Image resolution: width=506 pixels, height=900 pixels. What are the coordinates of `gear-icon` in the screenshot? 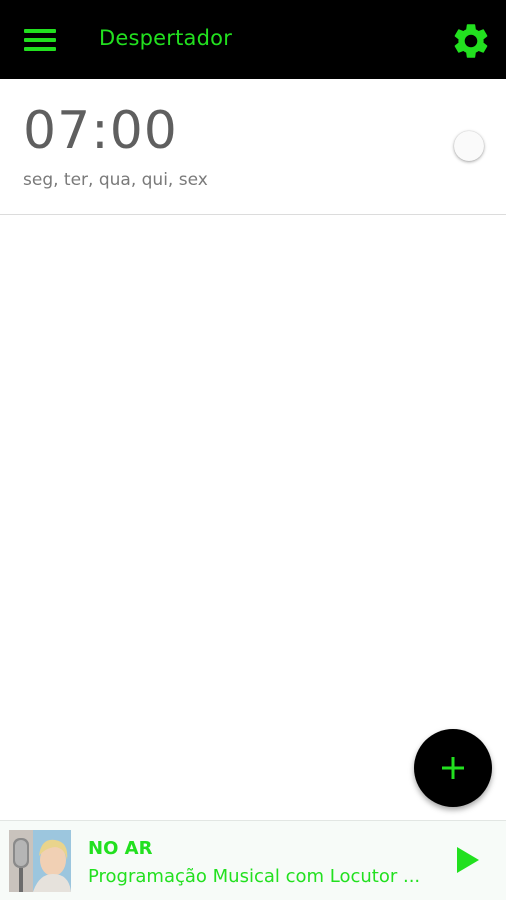 It's located at (471, 41).